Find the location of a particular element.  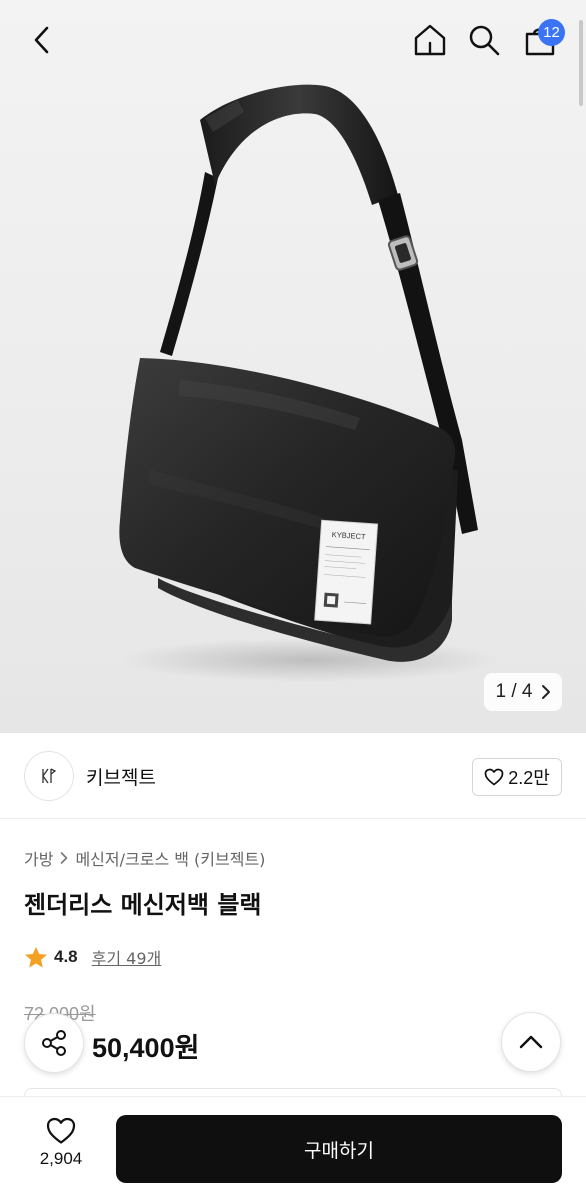

top-nav-bar: 12 is located at coordinates (293, 40).